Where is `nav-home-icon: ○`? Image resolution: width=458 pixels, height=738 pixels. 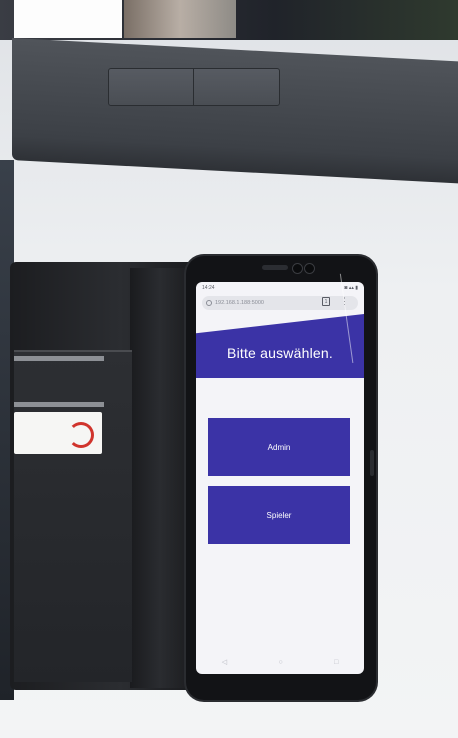 nav-home-icon: ○ is located at coordinates (280, 662).